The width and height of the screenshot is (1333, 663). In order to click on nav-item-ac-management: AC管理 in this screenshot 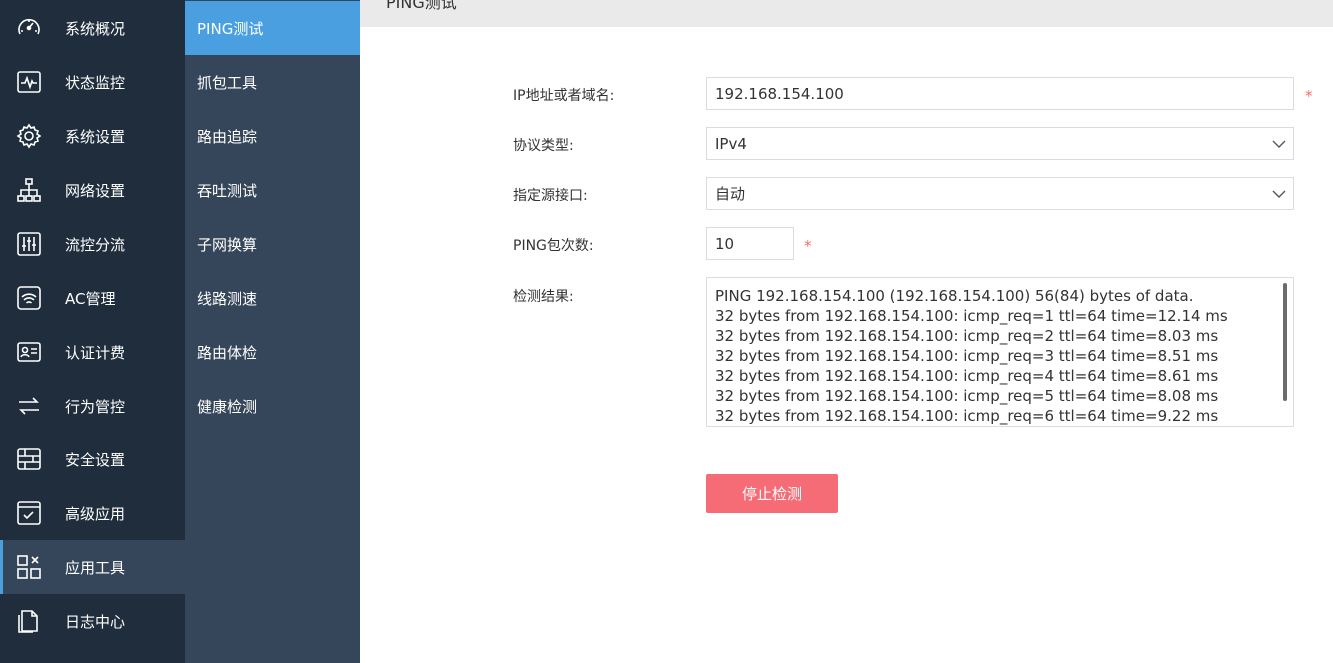, I will do `click(92, 298)`.